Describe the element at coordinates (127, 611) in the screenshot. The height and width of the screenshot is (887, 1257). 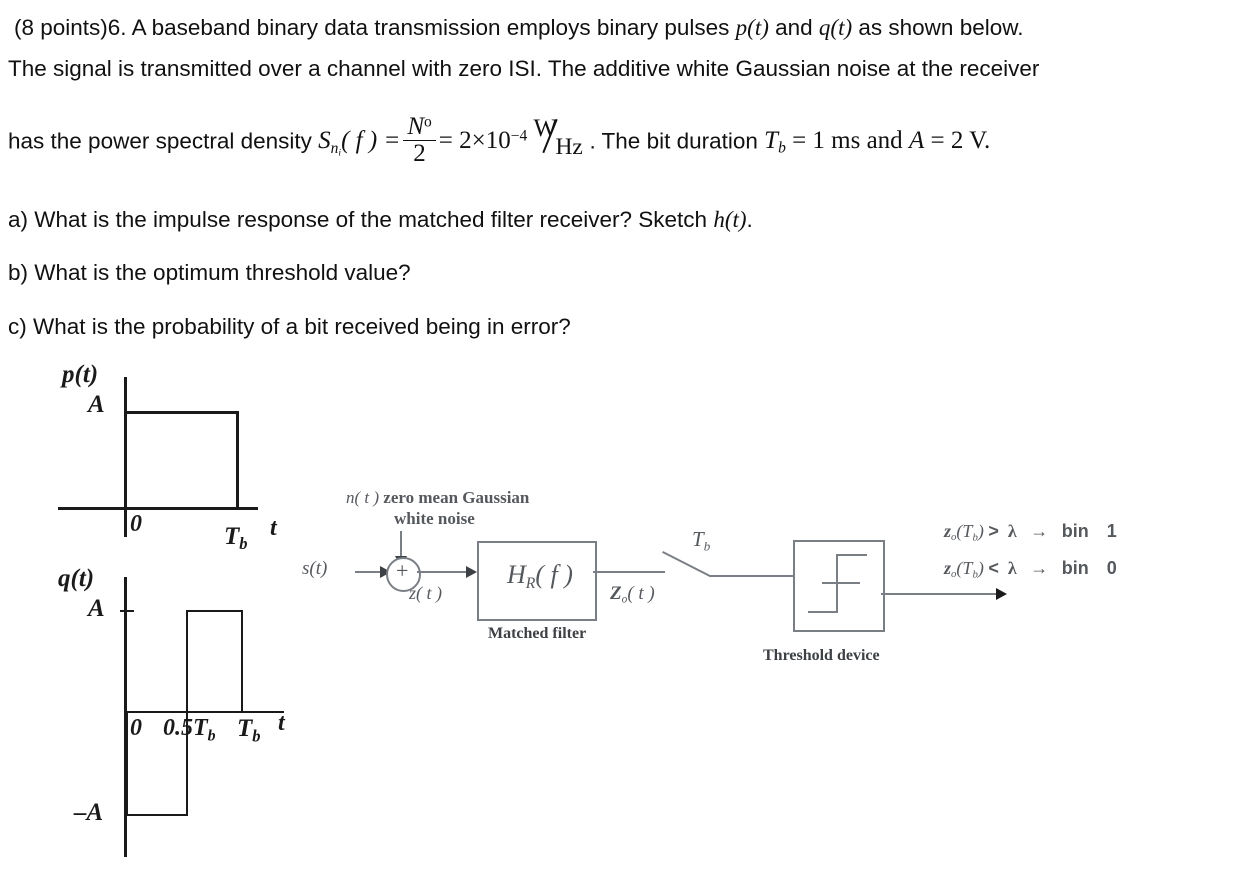
I see `q-amplitude-tick` at that location.